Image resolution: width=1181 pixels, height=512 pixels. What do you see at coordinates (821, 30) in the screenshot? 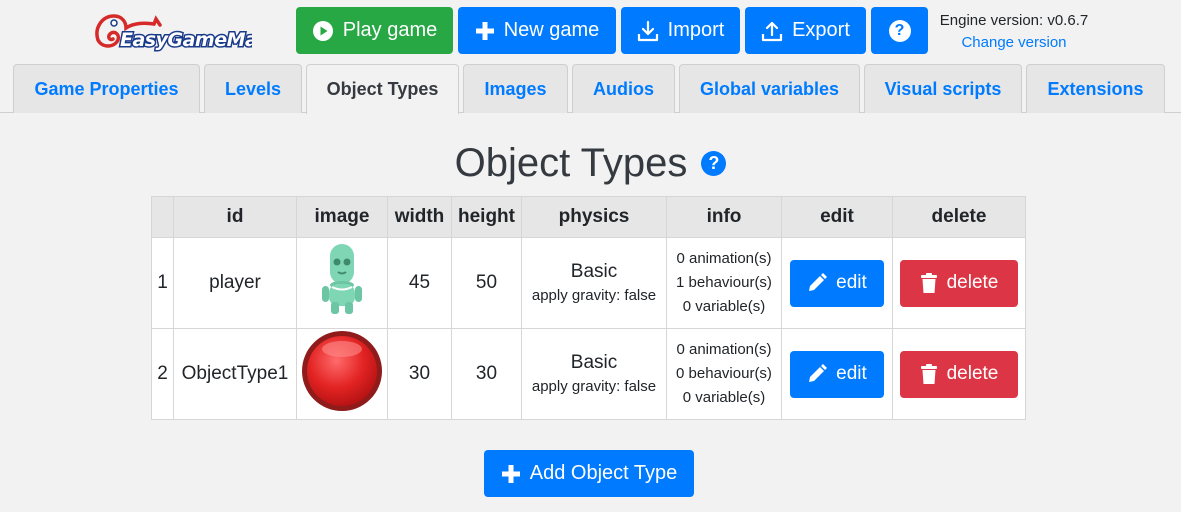
I see `export-label: Export` at bounding box center [821, 30].